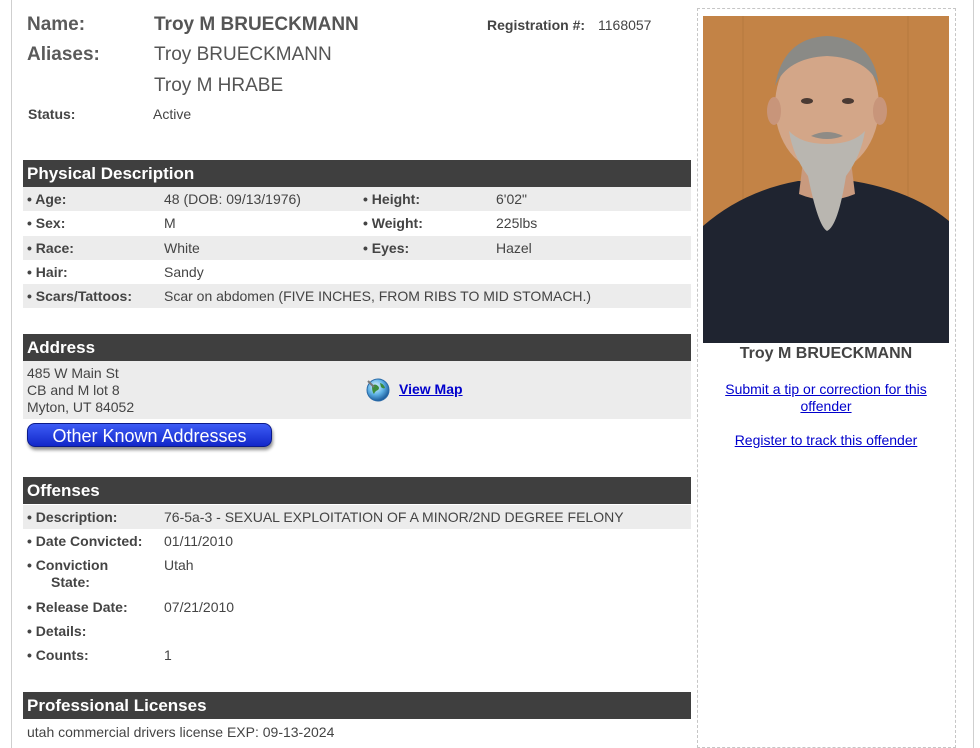 This screenshot has width=980, height=748. Describe the element at coordinates (357, 607) in the screenshot. I see `offense-row: • Release Date: 07/21/2010` at that location.